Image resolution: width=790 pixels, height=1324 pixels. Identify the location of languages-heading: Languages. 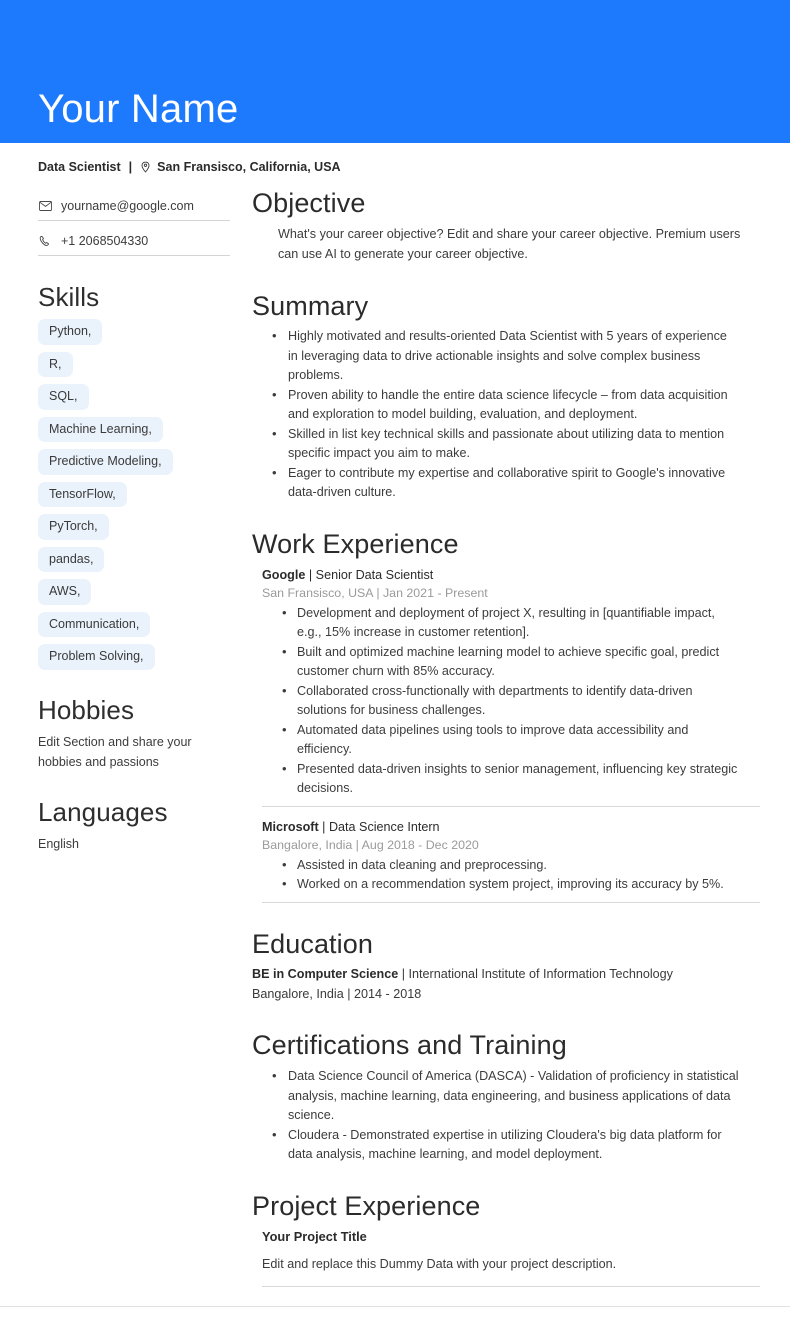
(103, 812).